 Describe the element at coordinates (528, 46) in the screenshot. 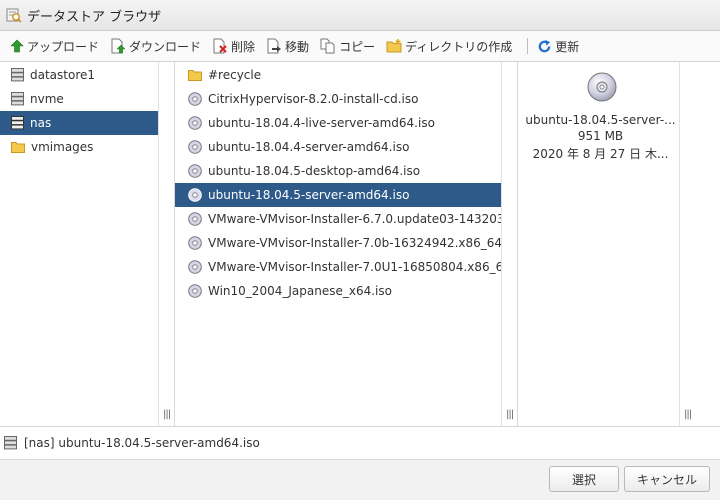

I see `toolbar-separator` at that location.